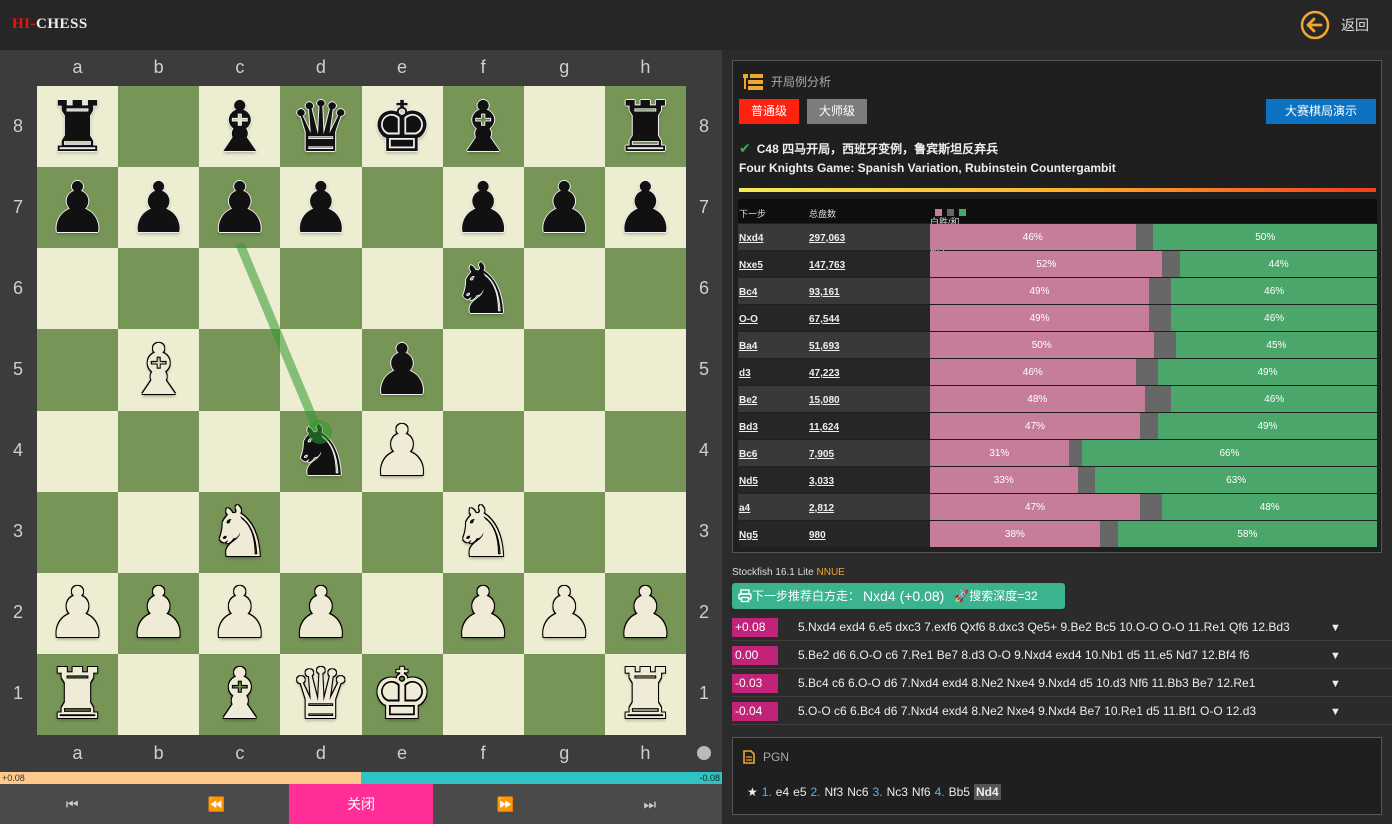  Describe the element at coordinates (159, 127) in the screenshot. I see `square-b8` at that location.